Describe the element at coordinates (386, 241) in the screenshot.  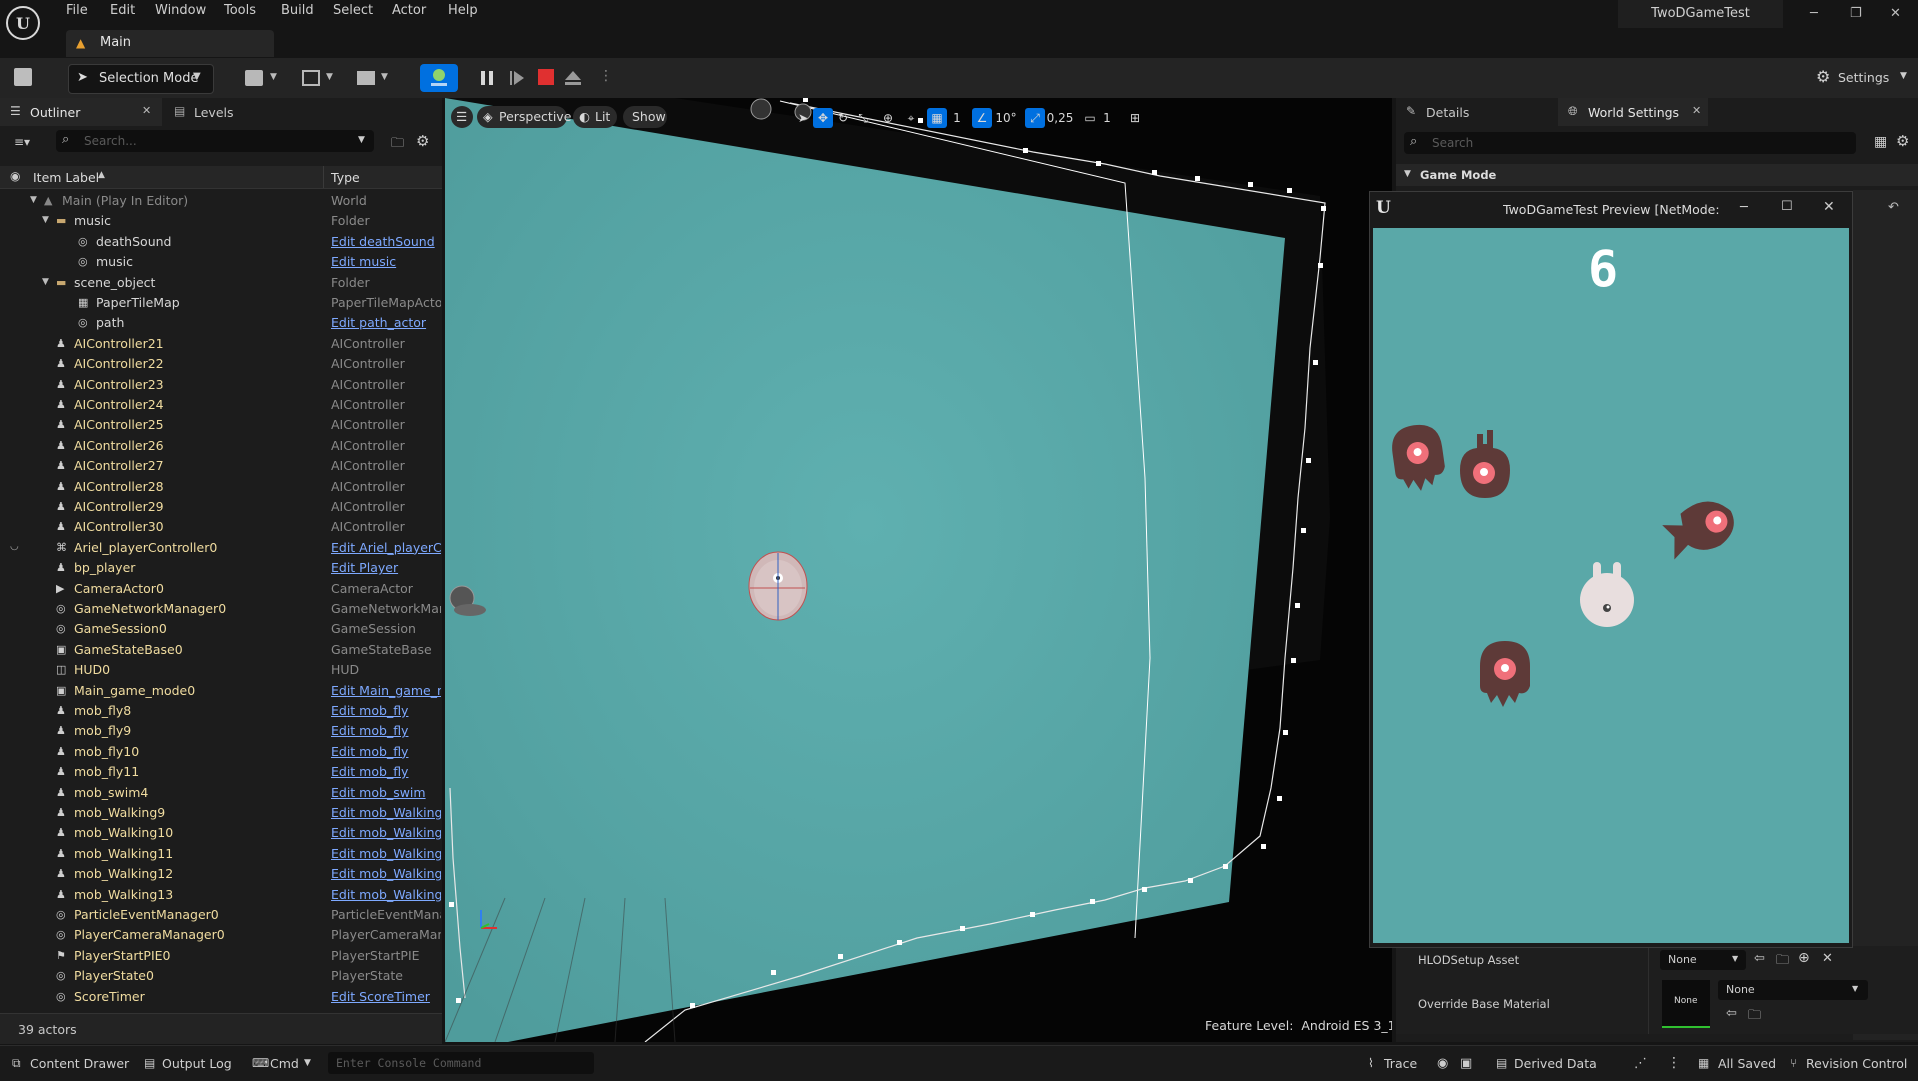
I see `edit-blueprint-link: Edit deathSound` at that location.